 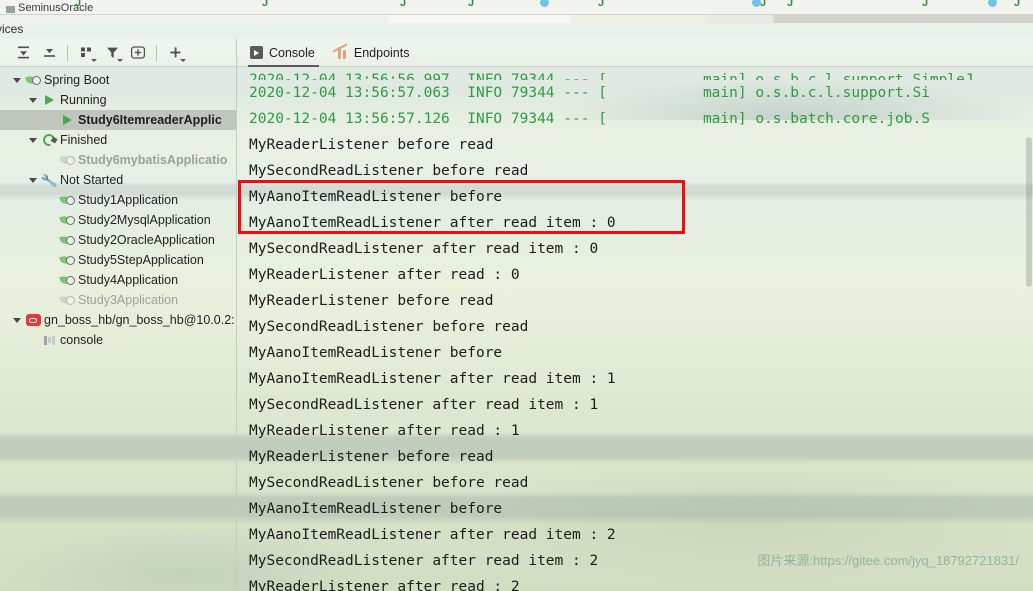 I want to click on tree-node-label: Finished, so click(x=84, y=140).